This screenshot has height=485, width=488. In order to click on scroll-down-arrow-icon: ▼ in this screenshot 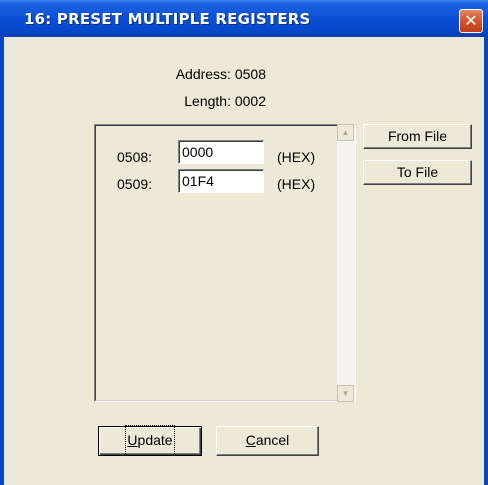, I will do `click(345, 393)`.